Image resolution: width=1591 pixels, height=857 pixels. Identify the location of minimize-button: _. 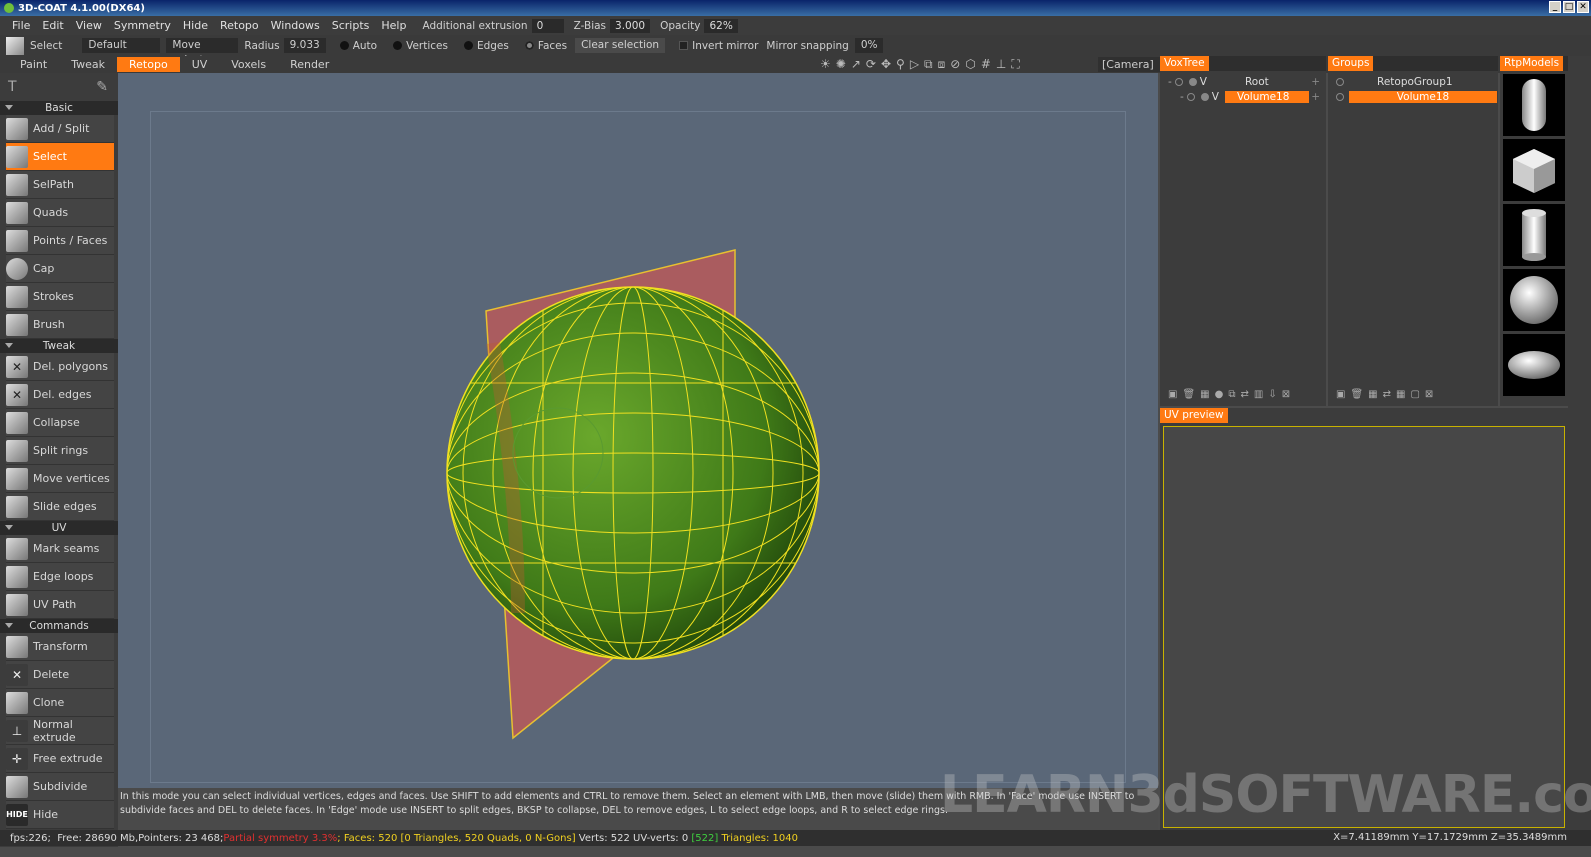
(1555, 7).